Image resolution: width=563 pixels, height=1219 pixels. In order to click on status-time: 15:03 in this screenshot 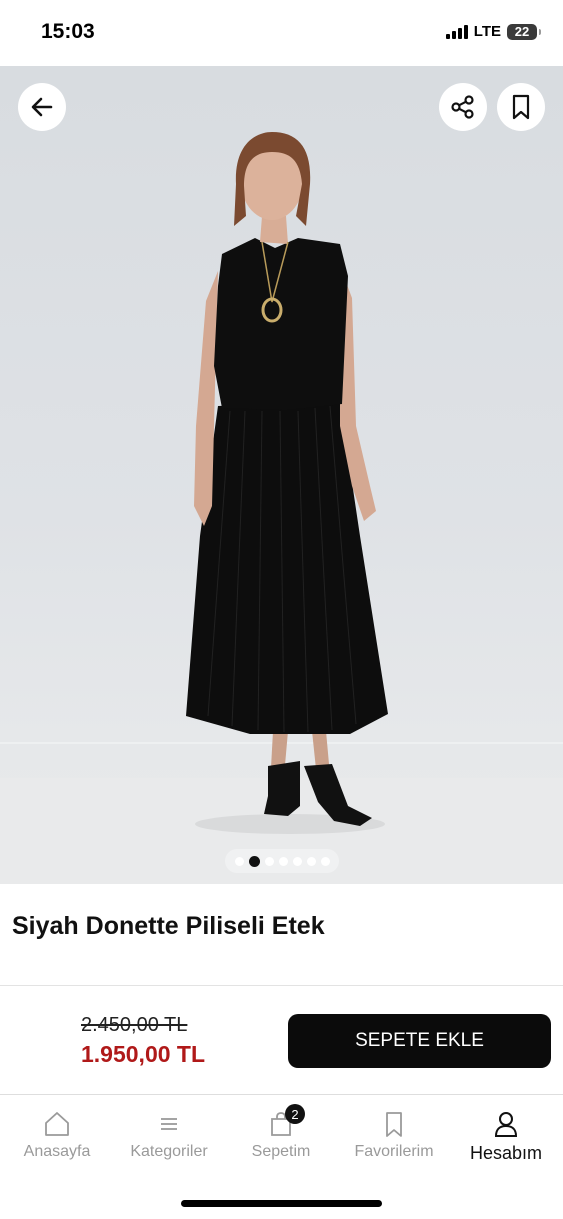, I will do `click(68, 31)`.